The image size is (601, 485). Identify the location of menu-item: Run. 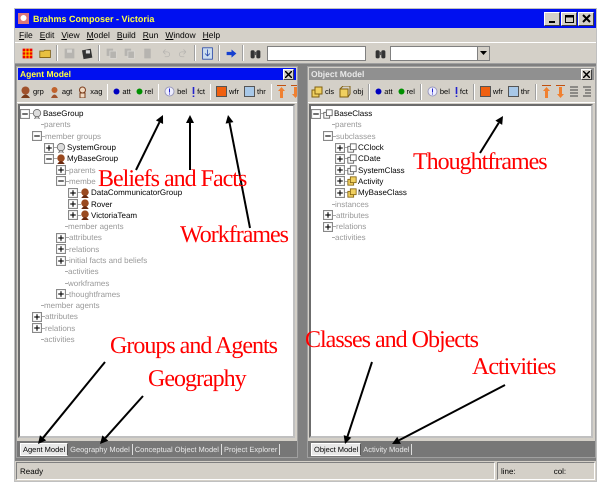
(150, 35).